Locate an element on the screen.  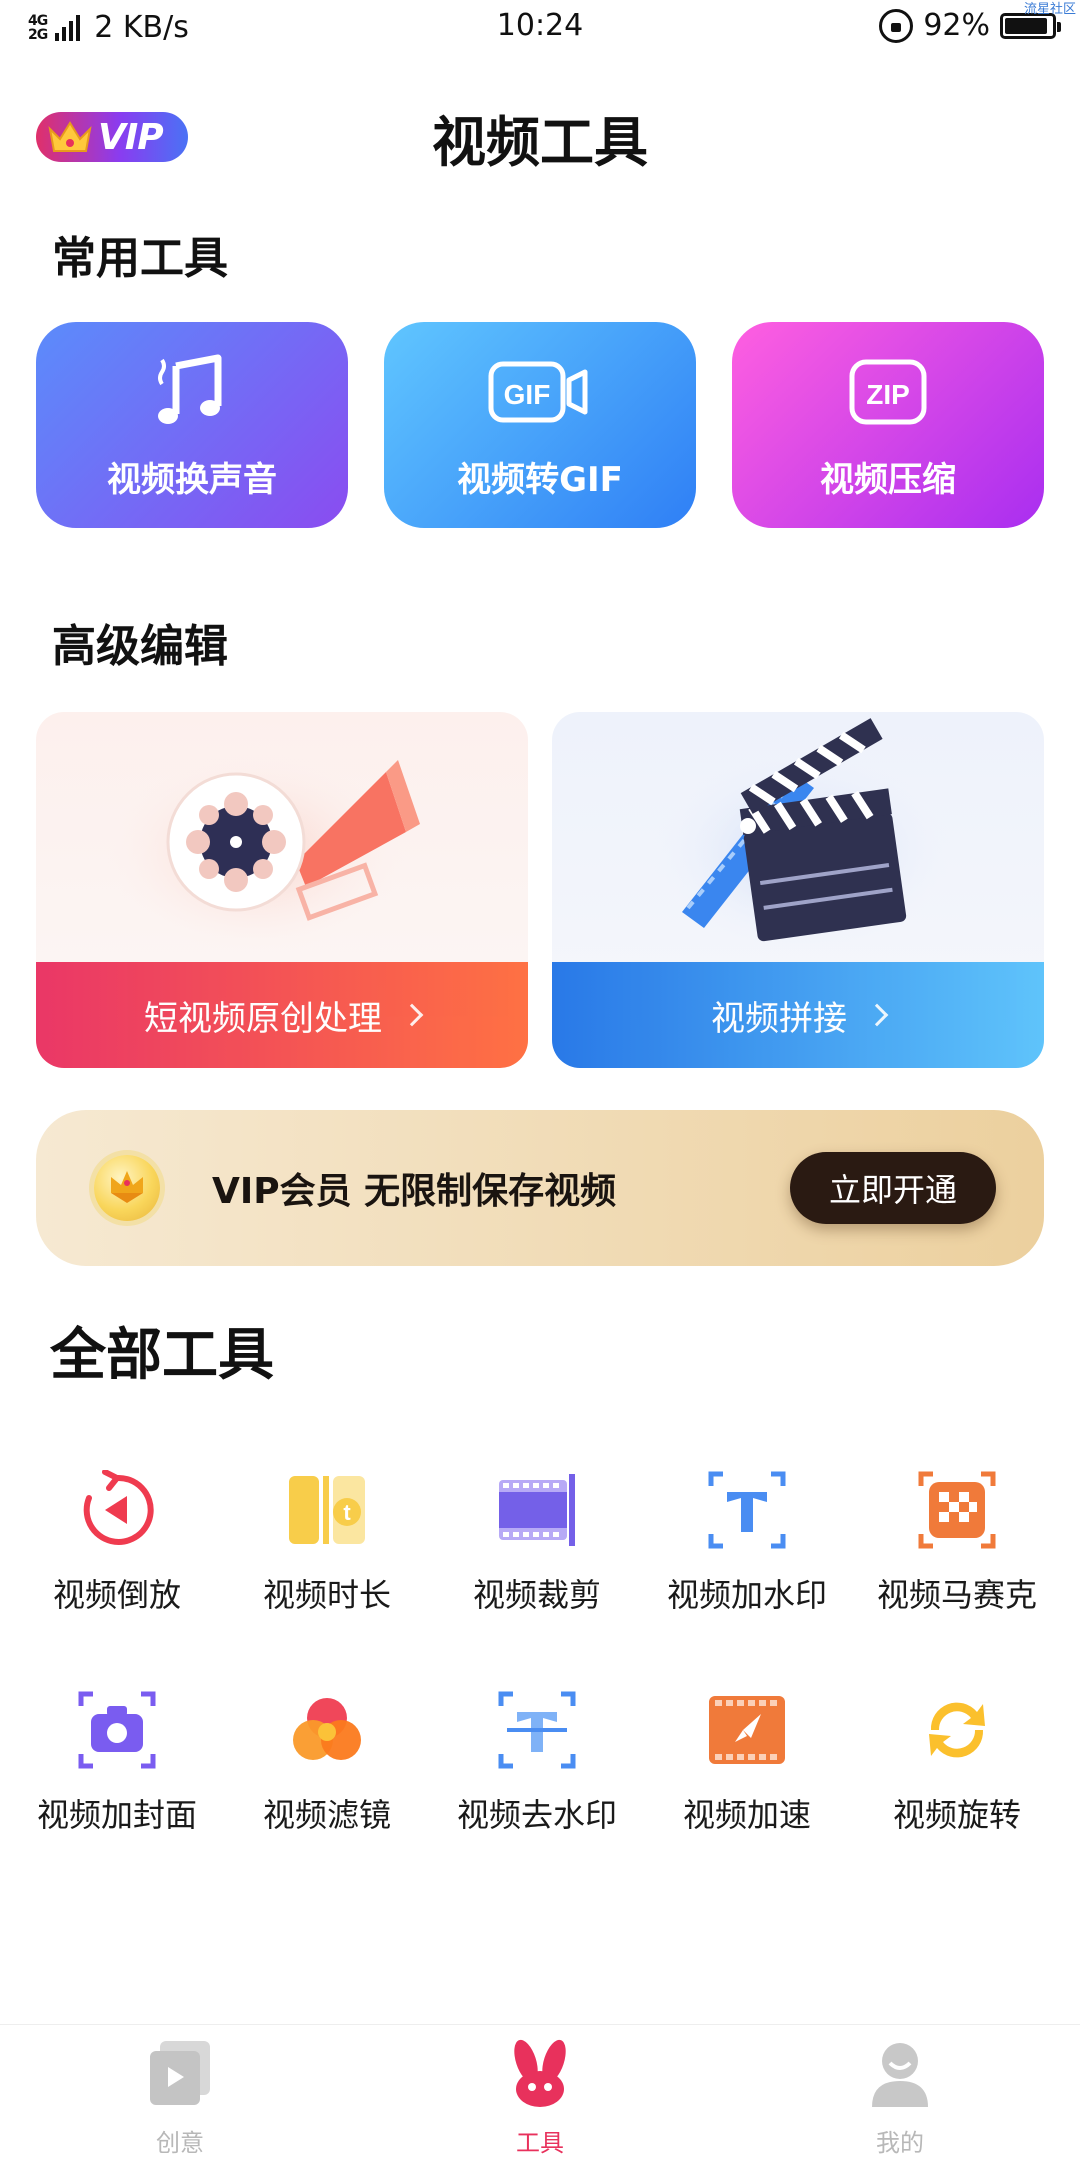
tab-profile: 我的 is located at coordinates (900, 2099).